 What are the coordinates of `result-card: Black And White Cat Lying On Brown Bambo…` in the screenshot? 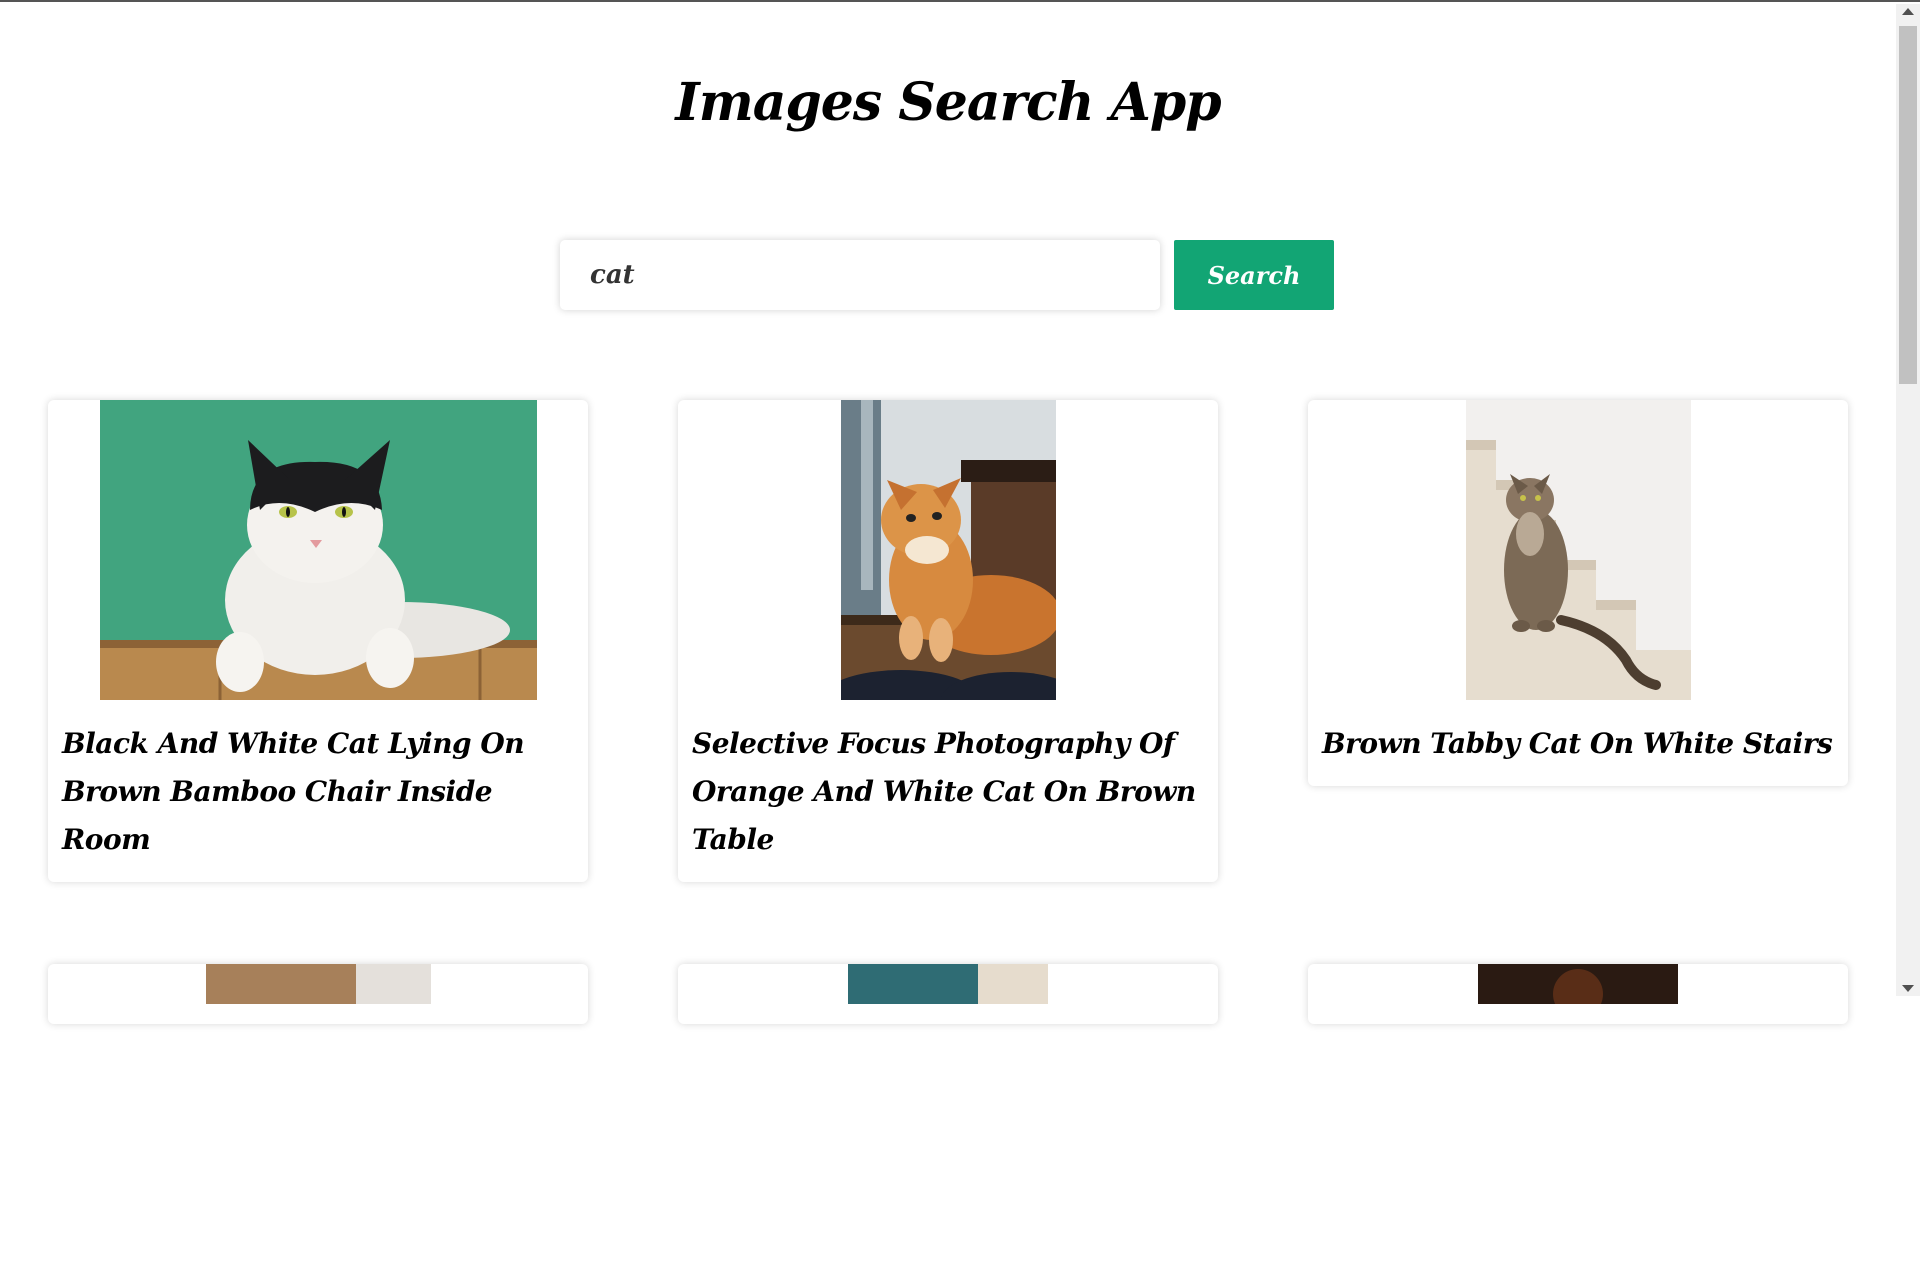 It's located at (318, 641).